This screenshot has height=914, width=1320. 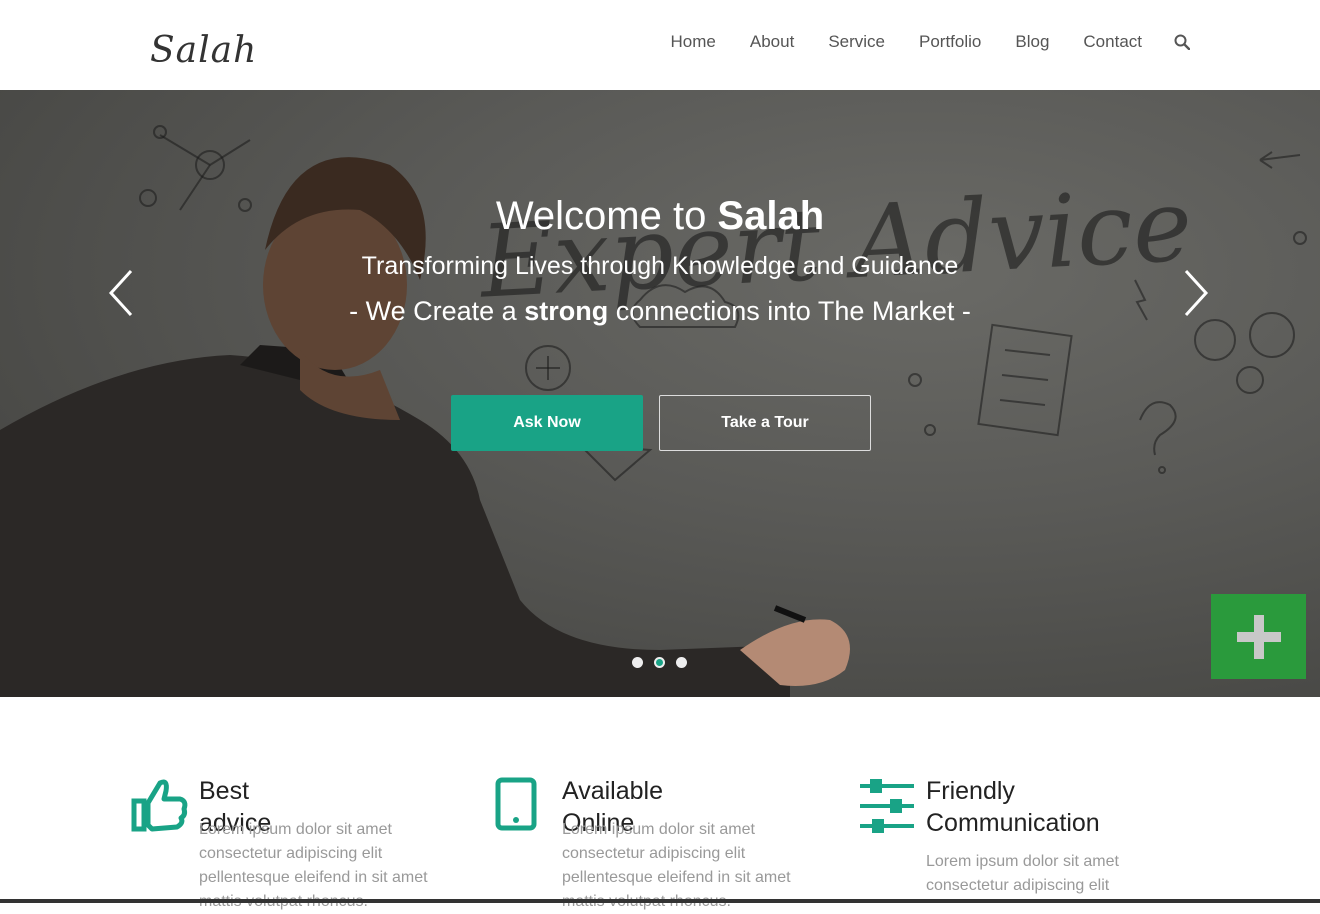 What do you see at coordinates (1182, 42) in the screenshot?
I see `search-icon` at bounding box center [1182, 42].